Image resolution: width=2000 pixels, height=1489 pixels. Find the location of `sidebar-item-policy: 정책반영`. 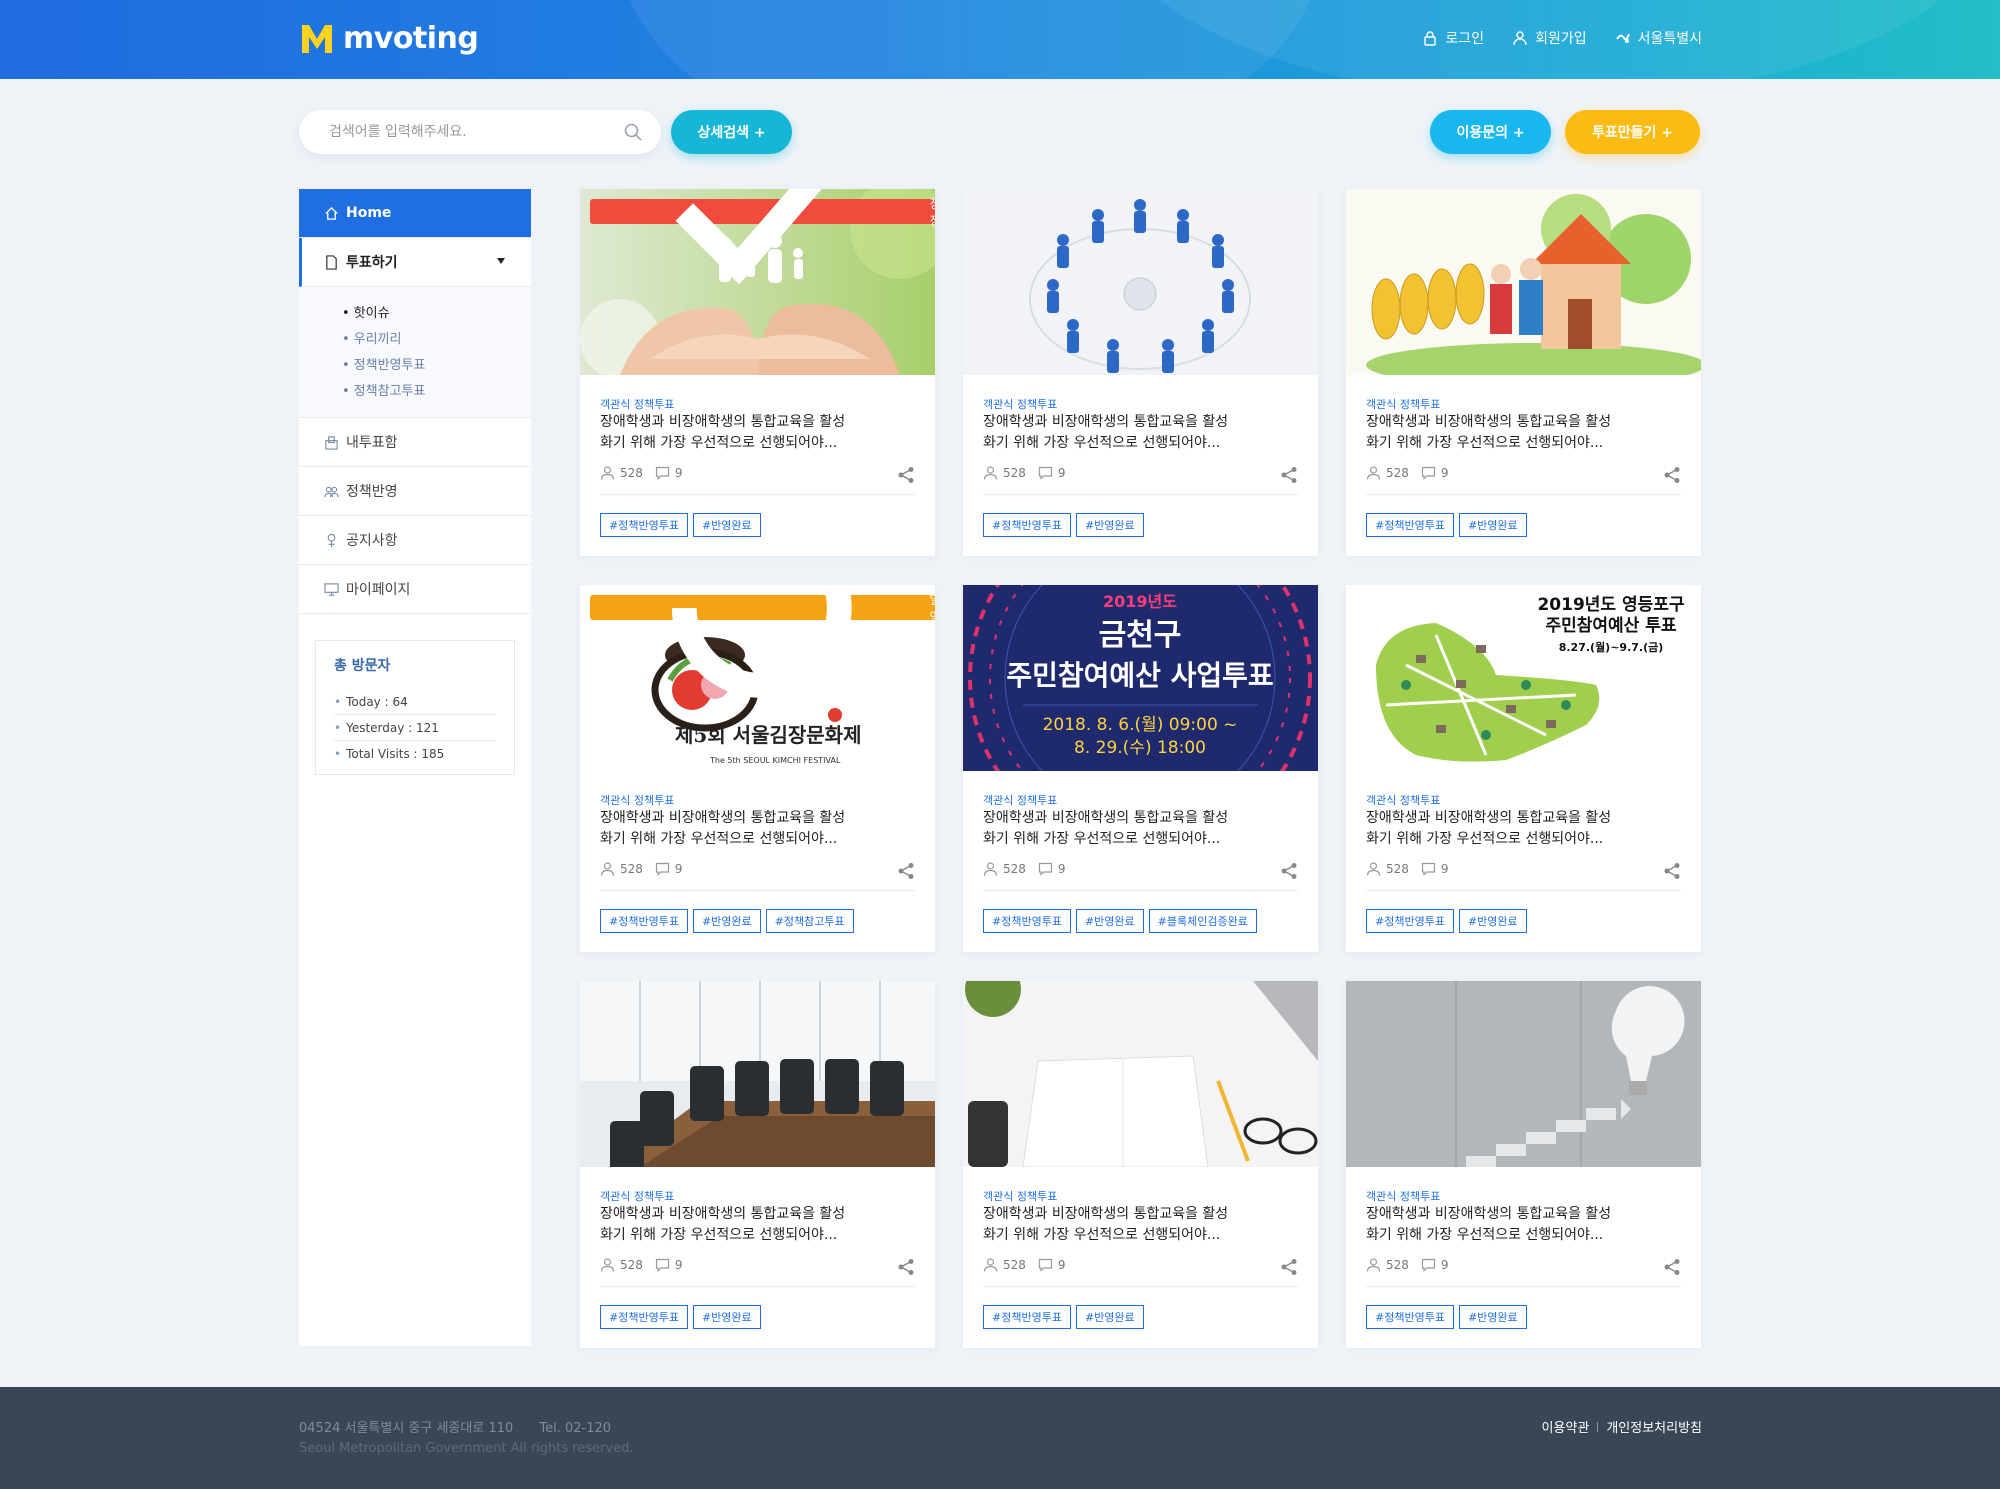

sidebar-item-policy: 정책반영 is located at coordinates (415, 491).